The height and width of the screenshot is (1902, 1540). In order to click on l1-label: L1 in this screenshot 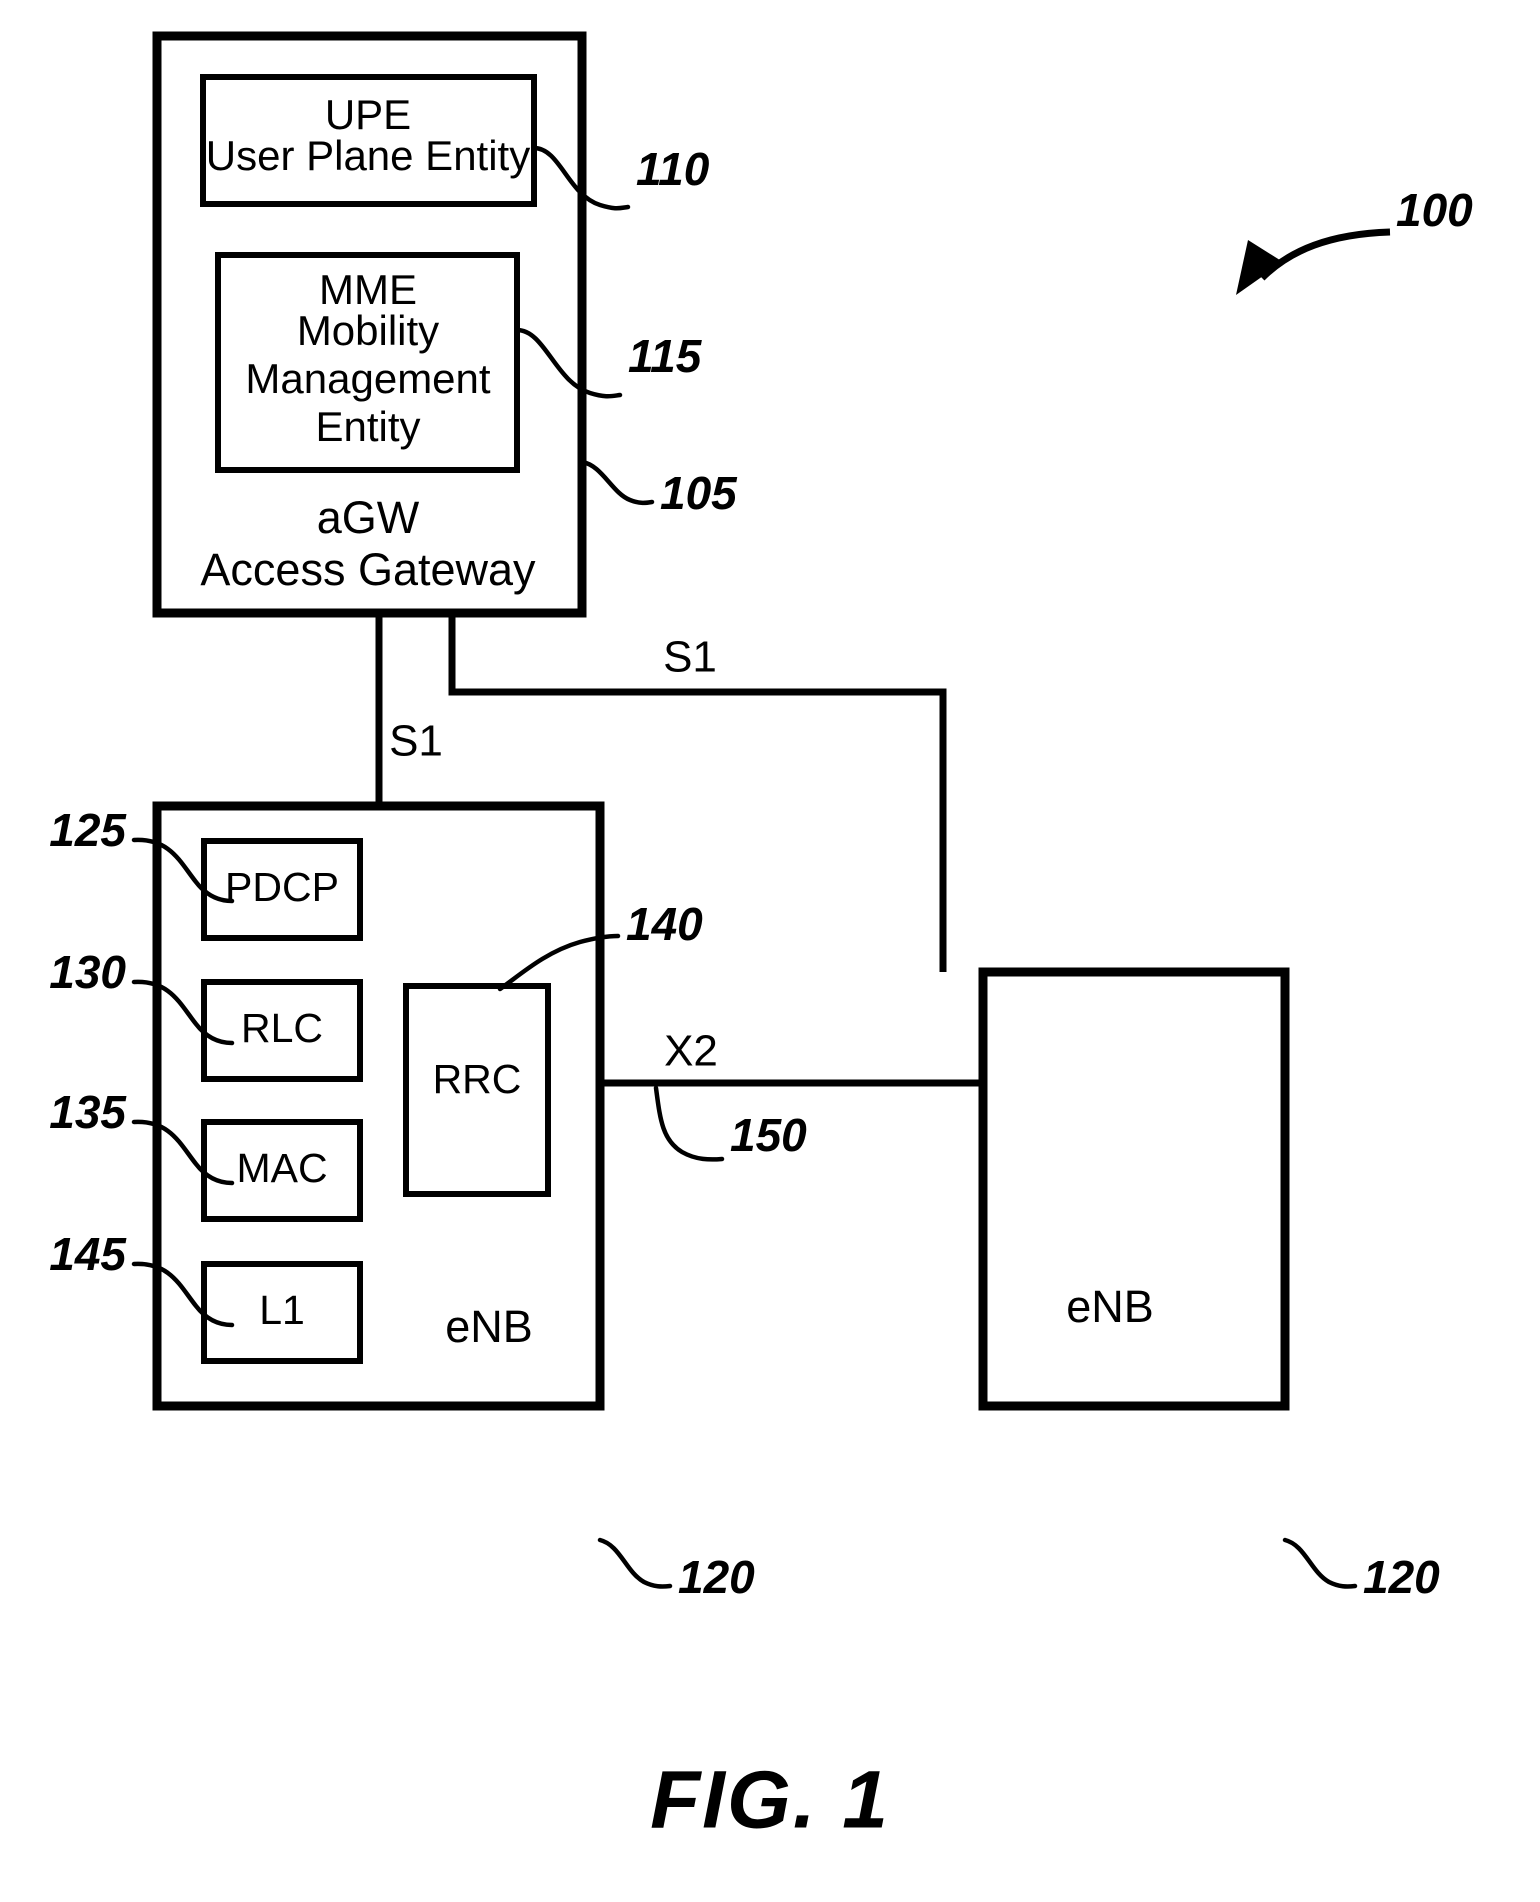, I will do `click(282, 1310)`.